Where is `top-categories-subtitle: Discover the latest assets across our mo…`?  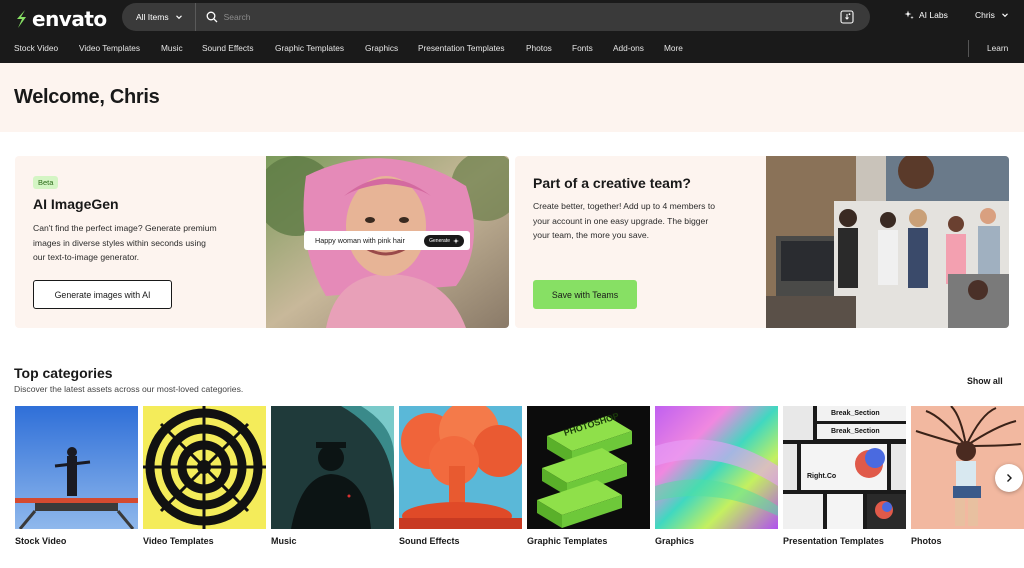 top-categories-subtitle: Discover the latest assets across our mo… is located at coordinates (129, 389).